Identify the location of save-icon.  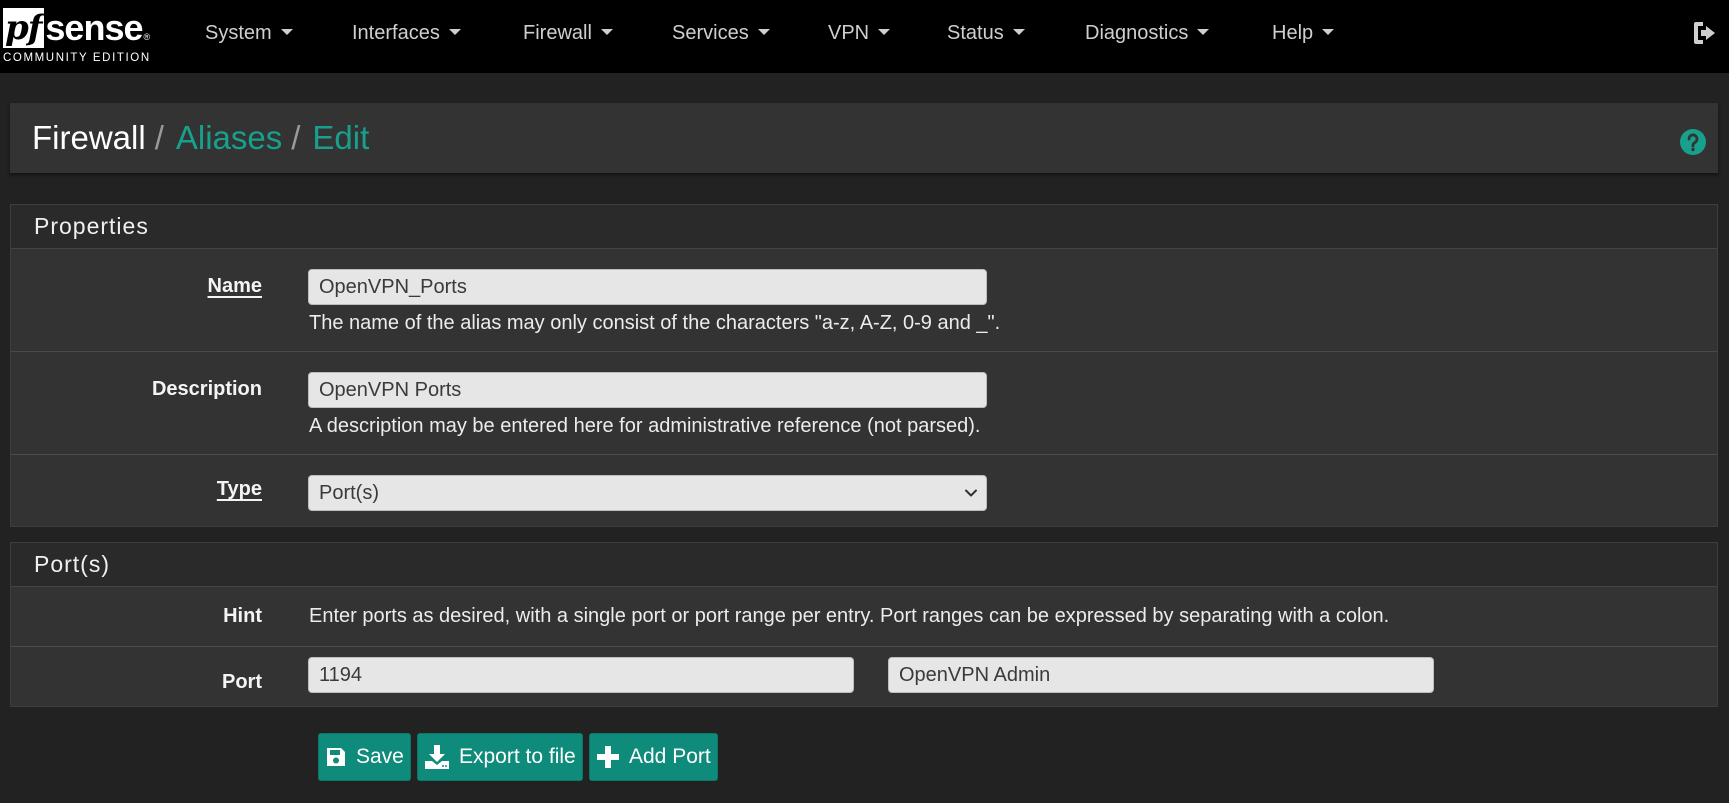
(336, 757).